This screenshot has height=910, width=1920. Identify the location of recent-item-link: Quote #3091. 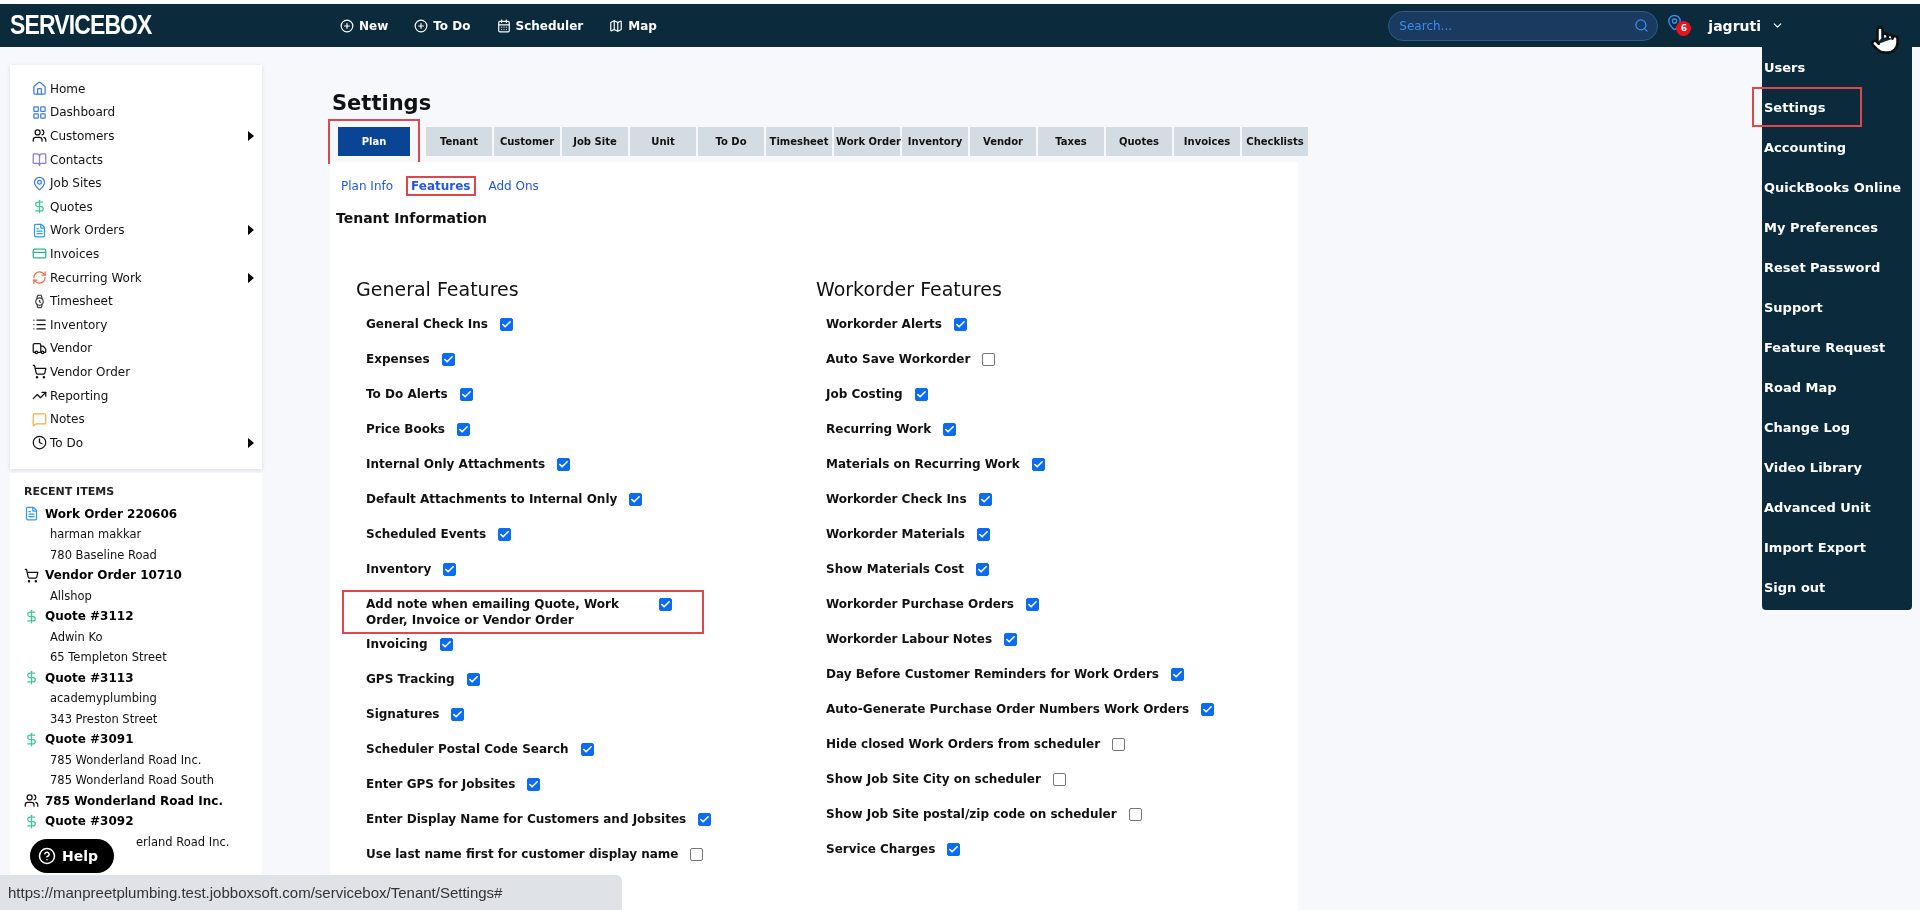
(79, 739).